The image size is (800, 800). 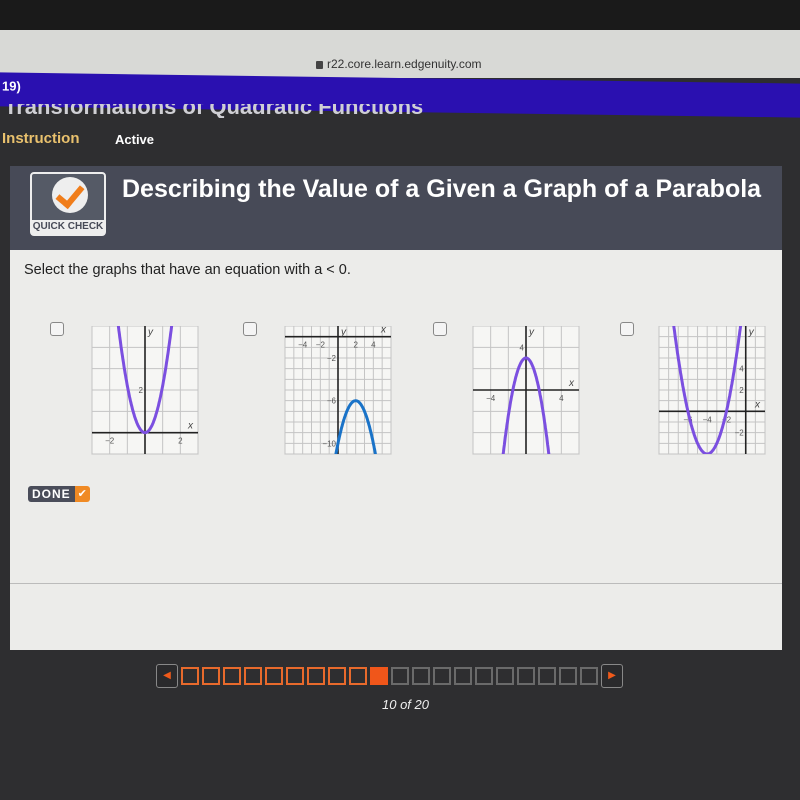 I want to click on previous-button: ◀, so click(x=167, y=676).